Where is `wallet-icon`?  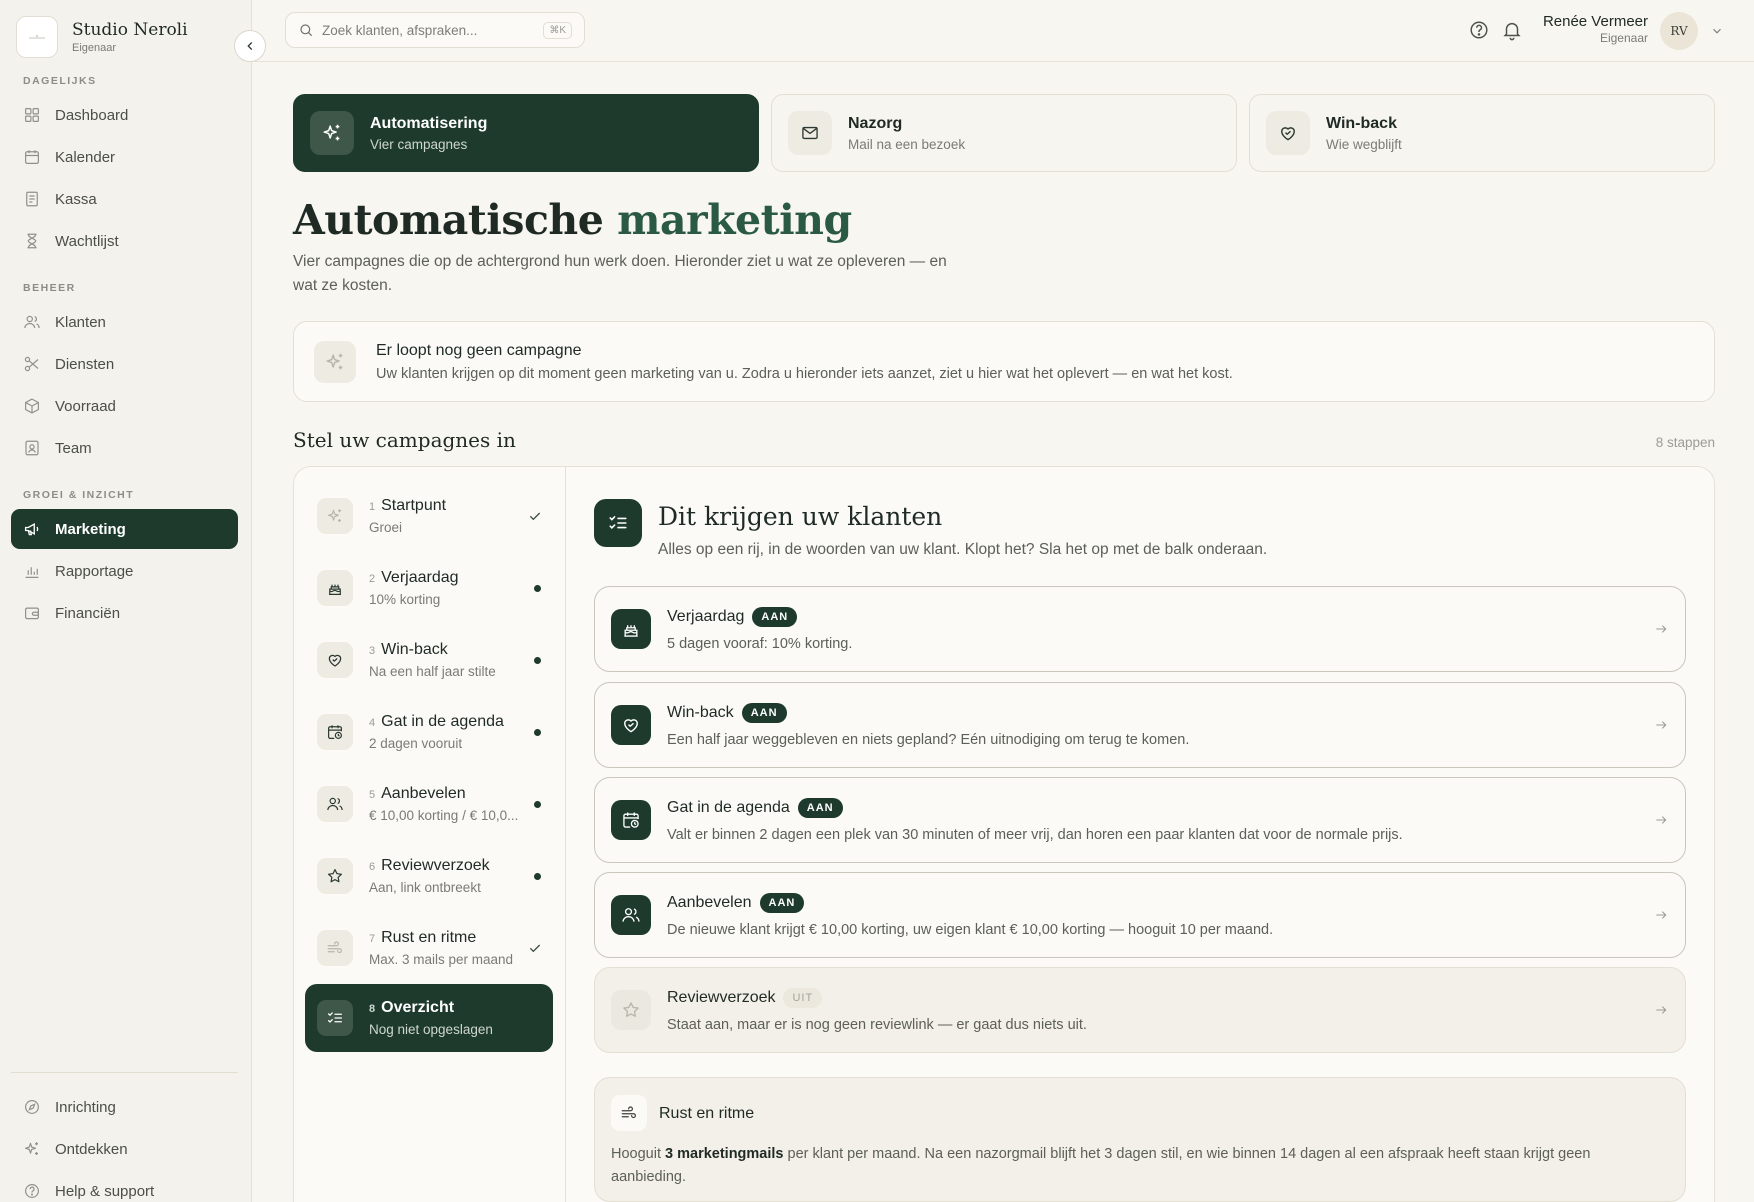 wallet-icon is located at coordinates (32, 613).